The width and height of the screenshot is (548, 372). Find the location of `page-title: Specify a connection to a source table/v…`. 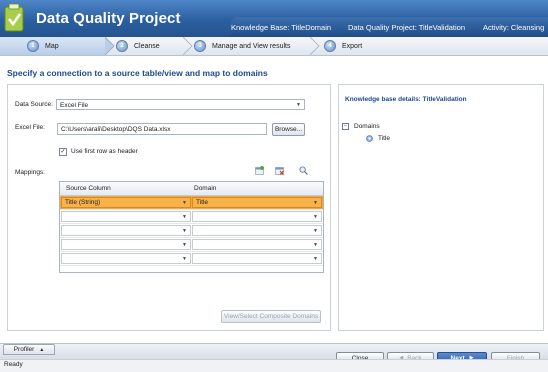

page-title: Specify a connection to a source table/v… is located at coordinates (137, 73).